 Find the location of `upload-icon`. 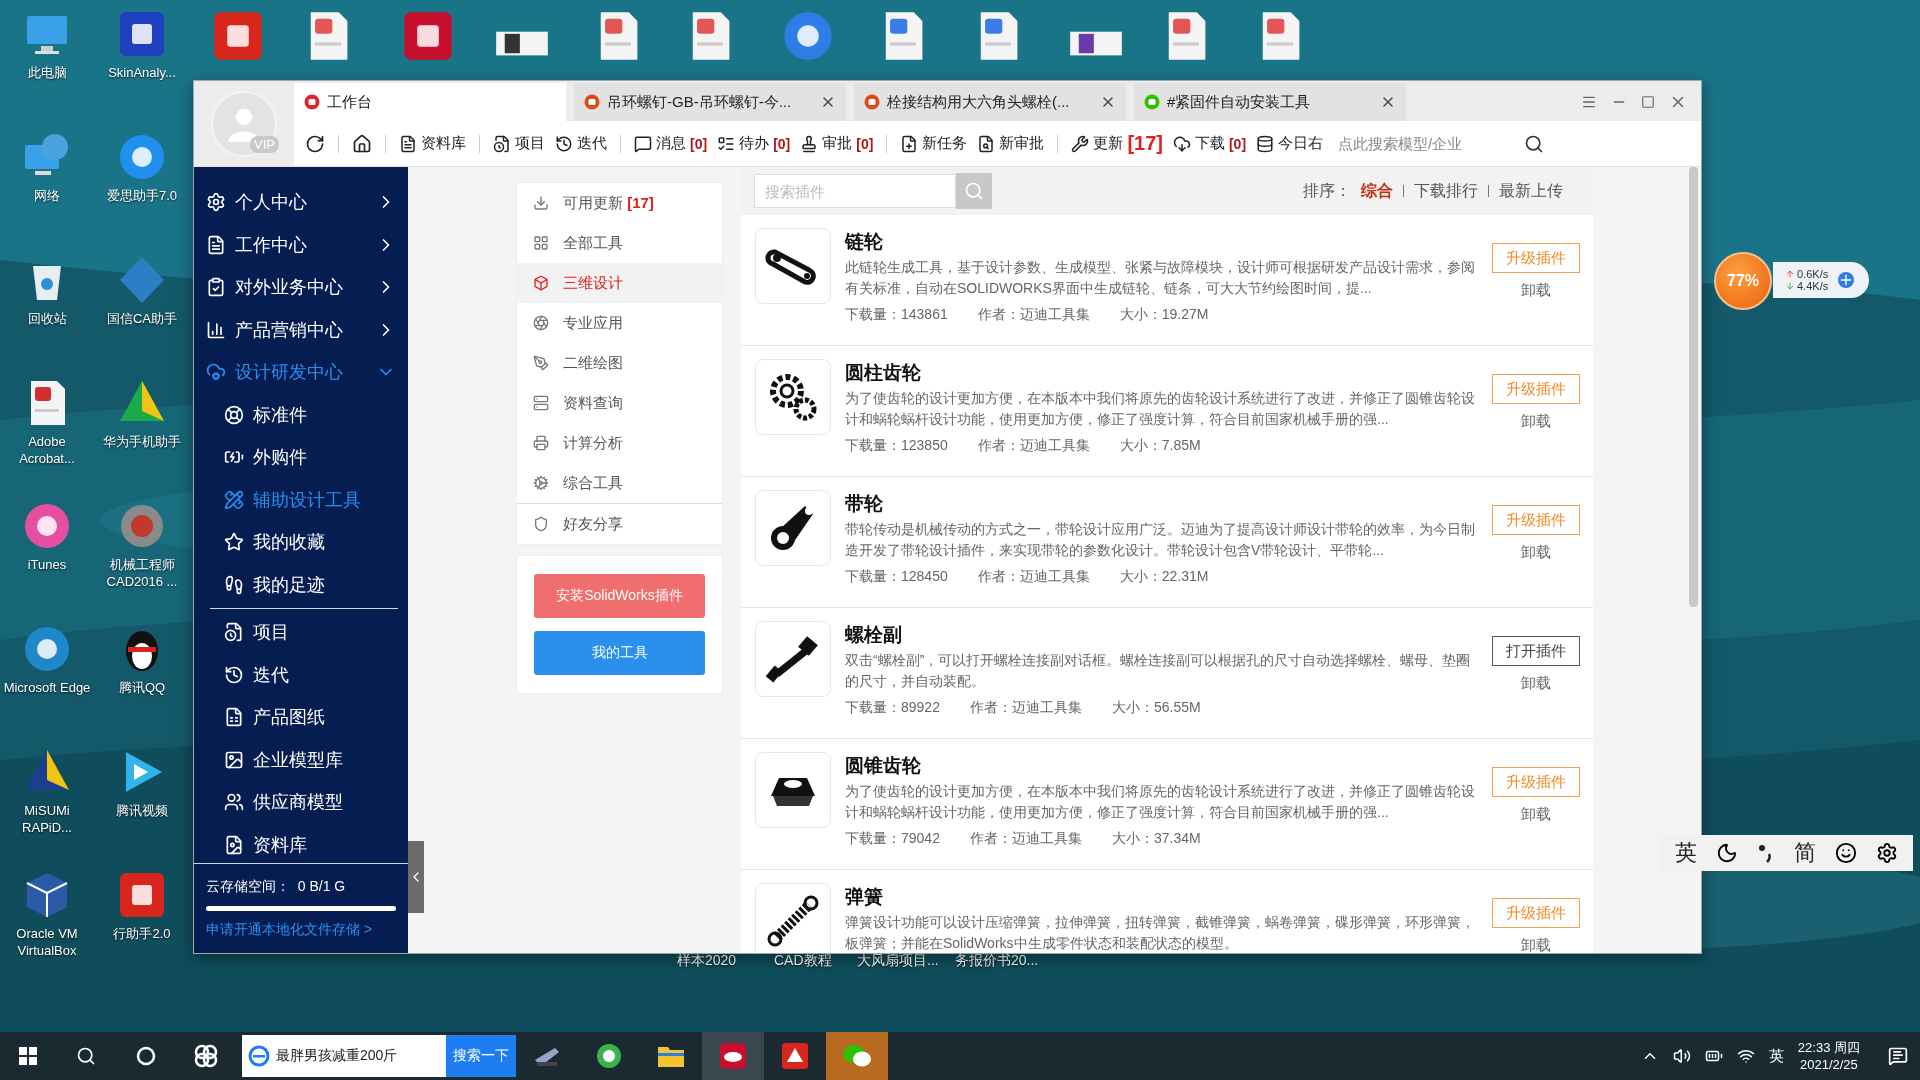

upload-icon is located at coordinates (1790, 274).